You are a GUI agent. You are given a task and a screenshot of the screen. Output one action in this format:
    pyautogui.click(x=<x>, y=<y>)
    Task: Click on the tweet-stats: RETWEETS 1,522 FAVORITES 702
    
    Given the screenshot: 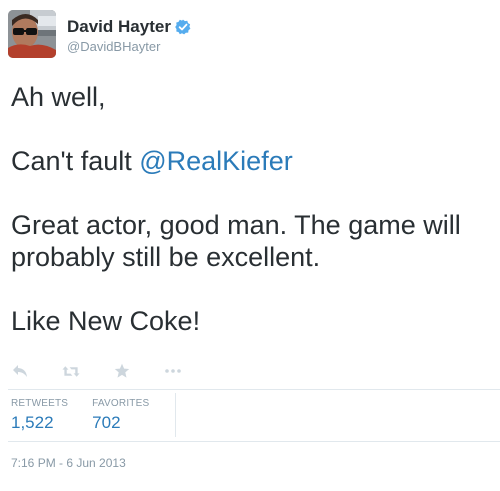 What is the action you would take?
    pyautogui.click(x=92, y=416)
    